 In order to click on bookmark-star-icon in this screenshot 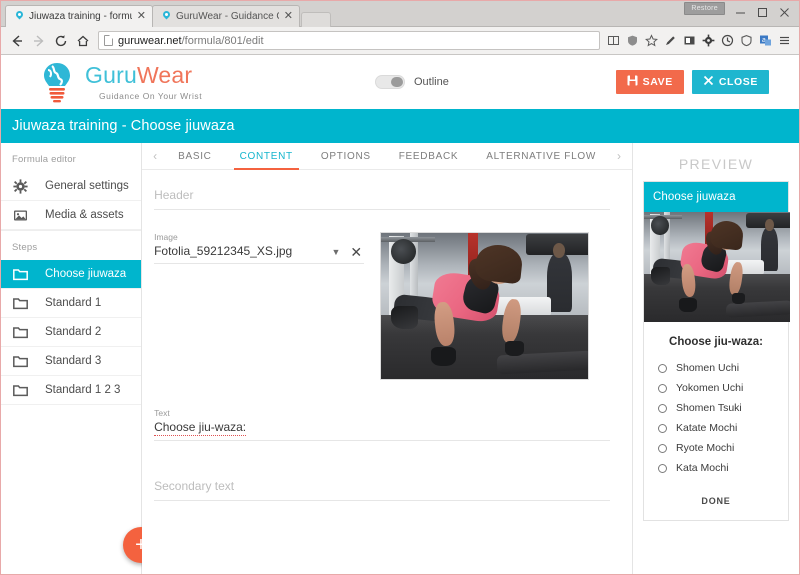, I will do `click(651, 41)`.